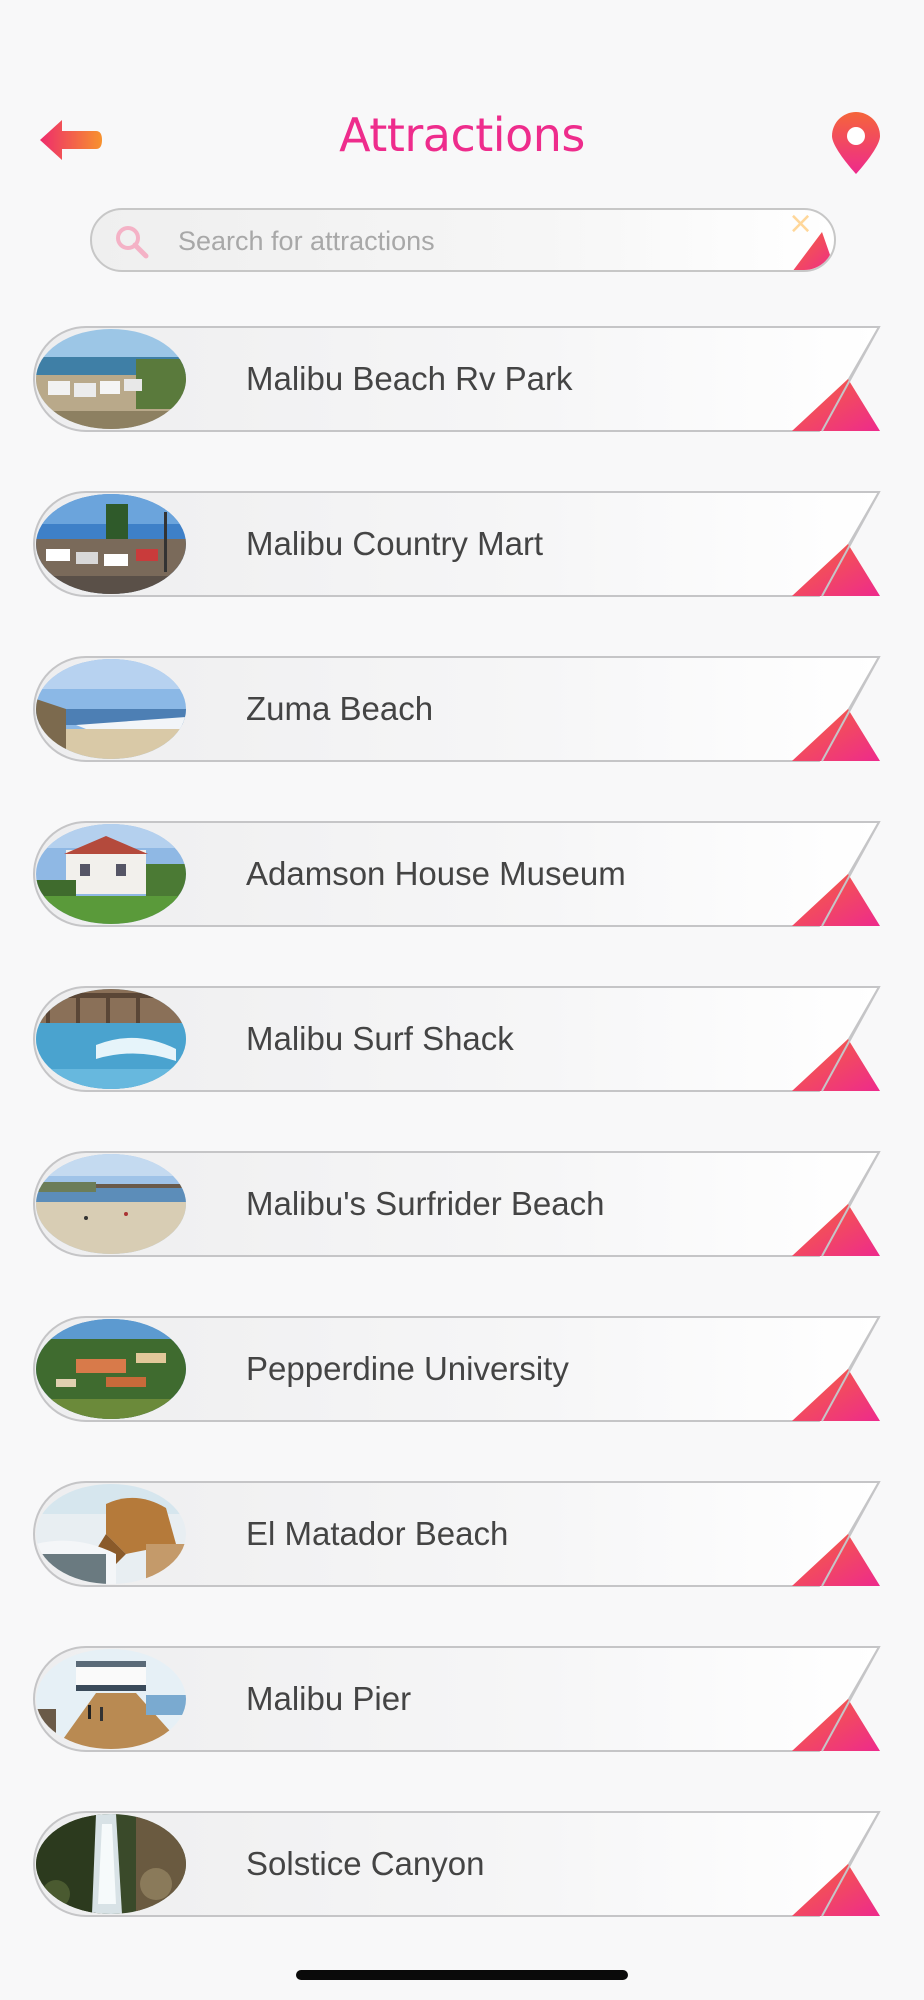  Describe the element at coordinates (409, 378) in the screenshot. I see `attraction-name: Malibu Beach Rv Park` at that location.